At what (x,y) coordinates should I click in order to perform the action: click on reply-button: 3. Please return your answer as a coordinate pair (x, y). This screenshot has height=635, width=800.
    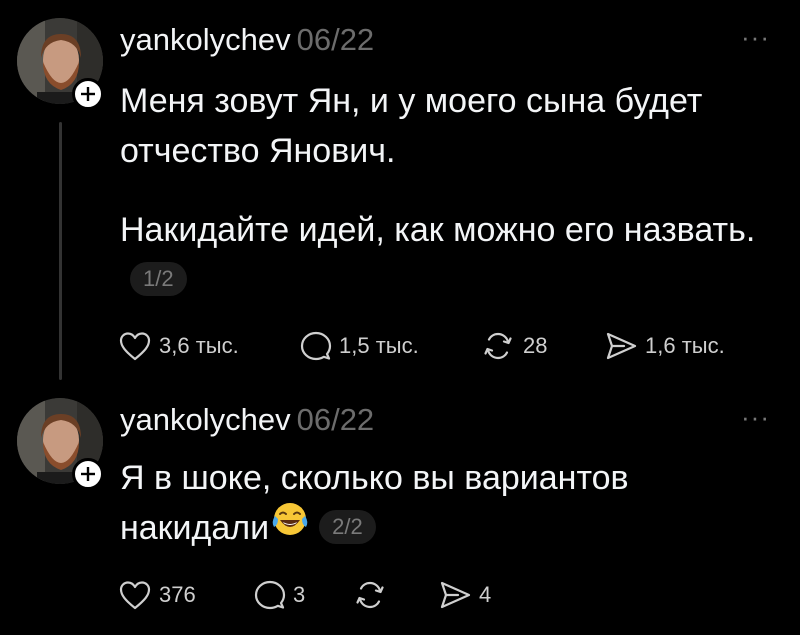
    Looking at the image, I should click on (279, 595).